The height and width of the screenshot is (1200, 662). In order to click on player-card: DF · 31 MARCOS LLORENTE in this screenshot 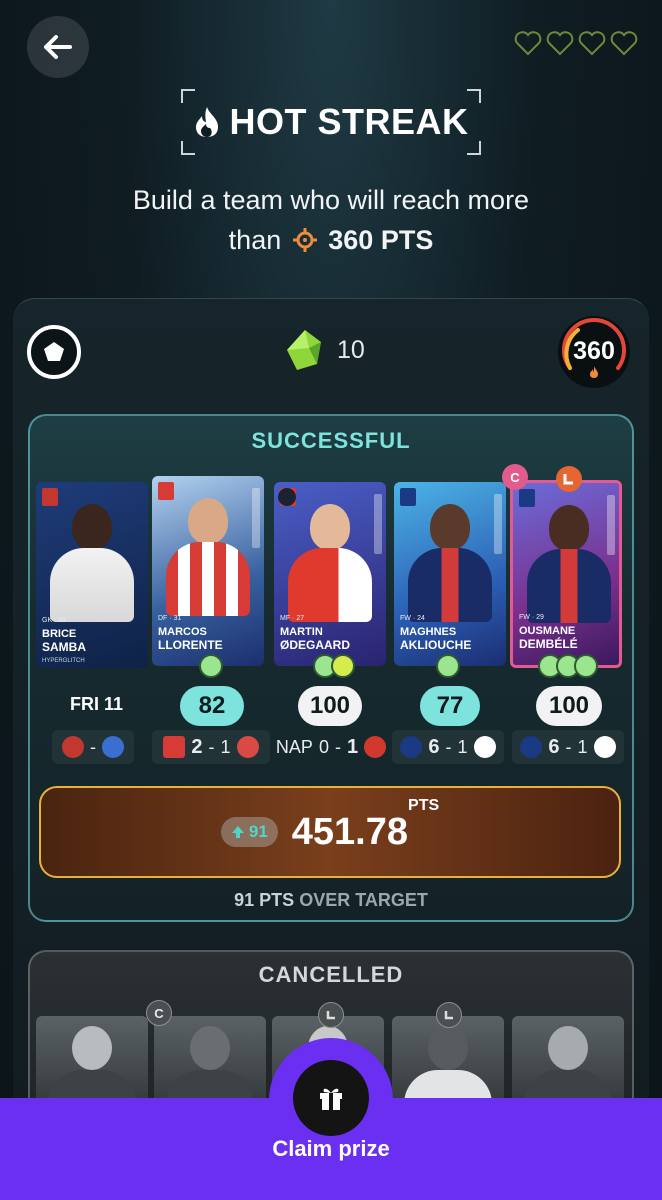, I will do `click(208, 571)`.